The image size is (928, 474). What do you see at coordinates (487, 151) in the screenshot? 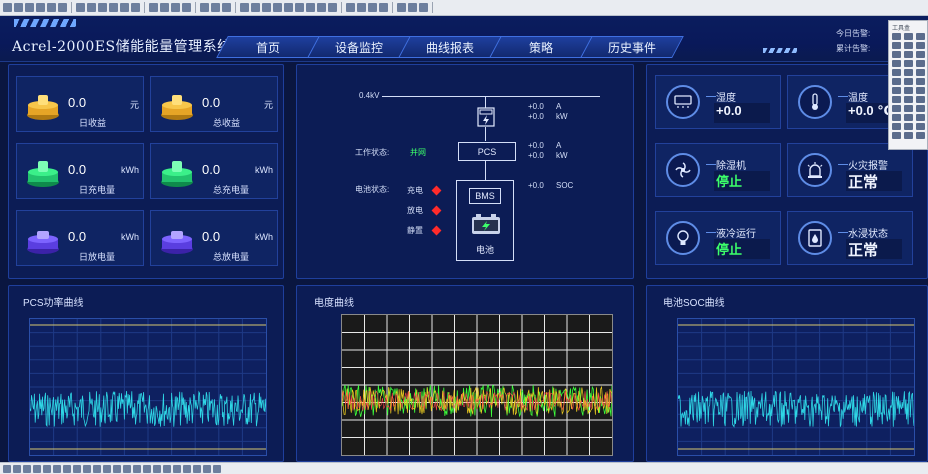
I see `pcs-box: PCS` at bounding box center [487, 151].